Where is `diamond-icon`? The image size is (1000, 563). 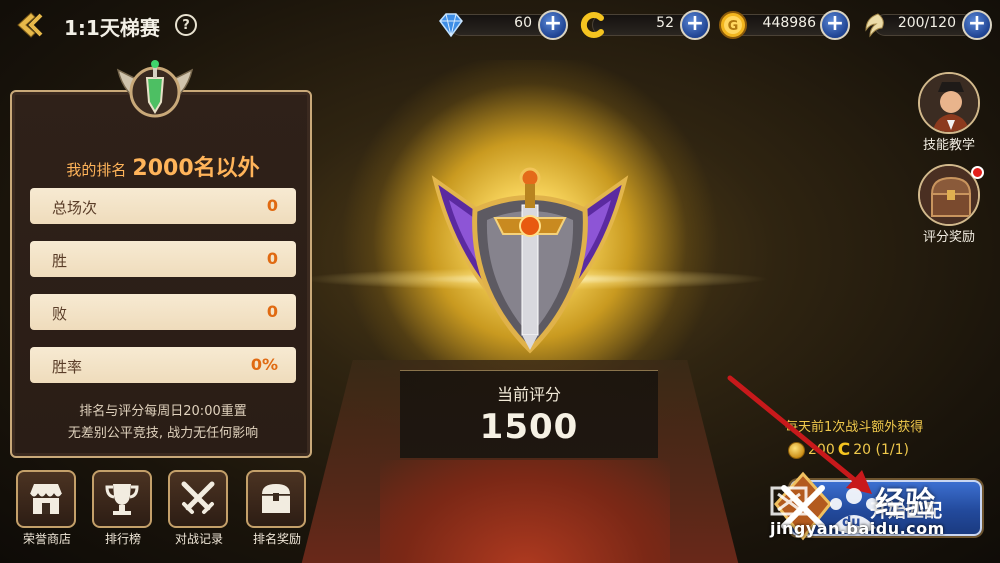 diamond-icon is located at coordinates (451, 25).